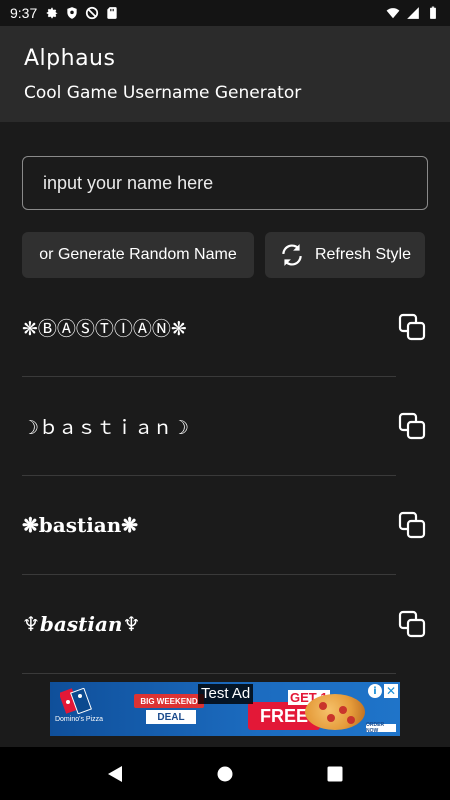 This screenshot has width=450, height=800. Describe the element at coordinates (81, 624) in the screenshot. I see `result-text: ♆bastian♆` at that location.